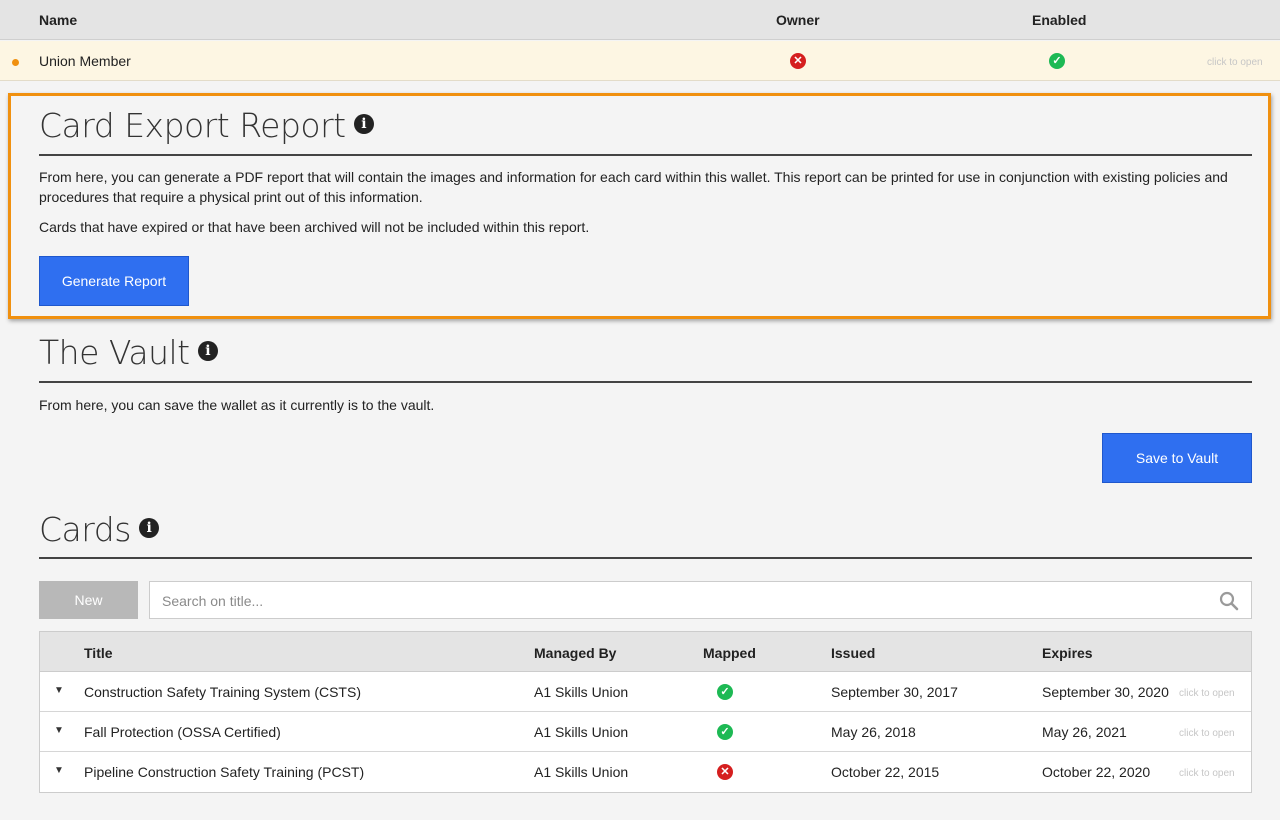  Describe the element at coordinates (682, 601) in the screenshot. I see `search-input` at that location.